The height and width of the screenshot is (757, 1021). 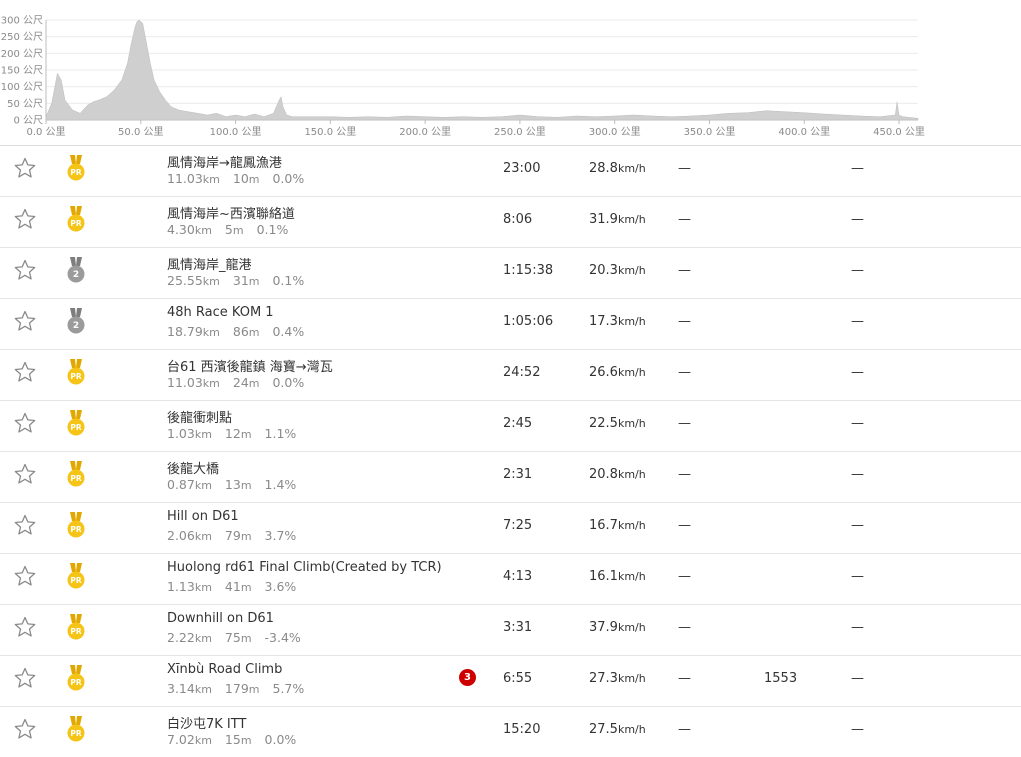 What do you see at coordinates (246, 178) in the screenshot?
I see `segment-elevation: 10m` at bounding box center [246, 178].